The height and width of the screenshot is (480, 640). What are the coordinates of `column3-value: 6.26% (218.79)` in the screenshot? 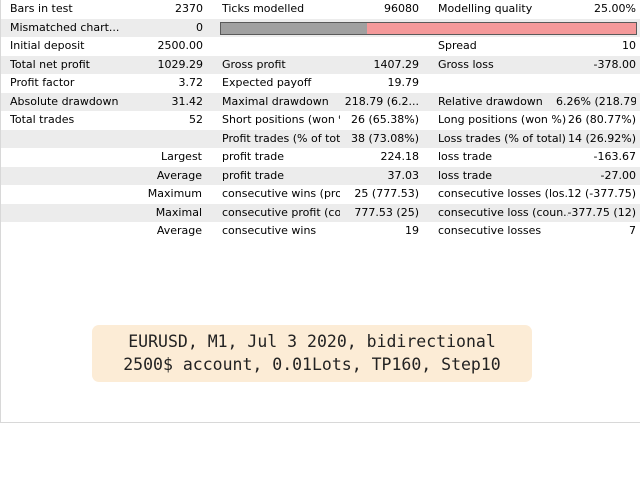 It's located at (596, 101).